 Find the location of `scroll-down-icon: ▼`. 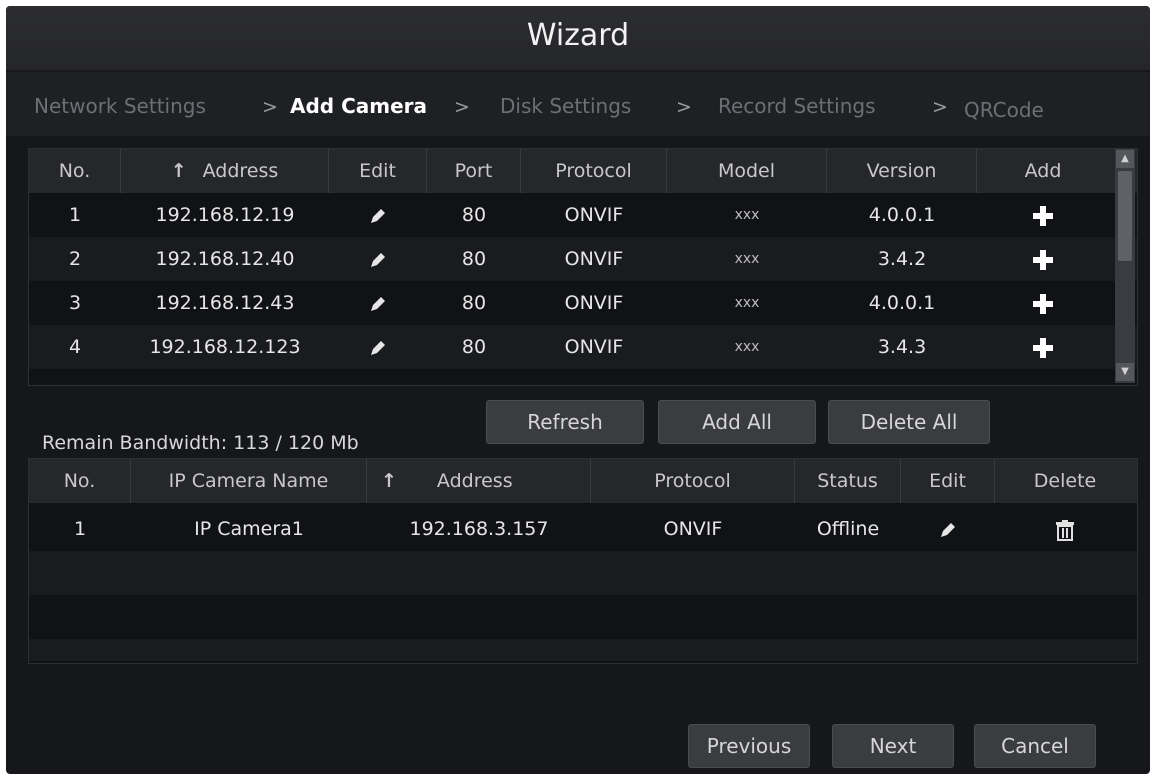

scroll-down-icon: ▼ is located at coordinates (1125, 372).